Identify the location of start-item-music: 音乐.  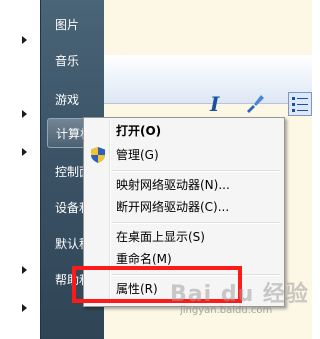
(73, 61).